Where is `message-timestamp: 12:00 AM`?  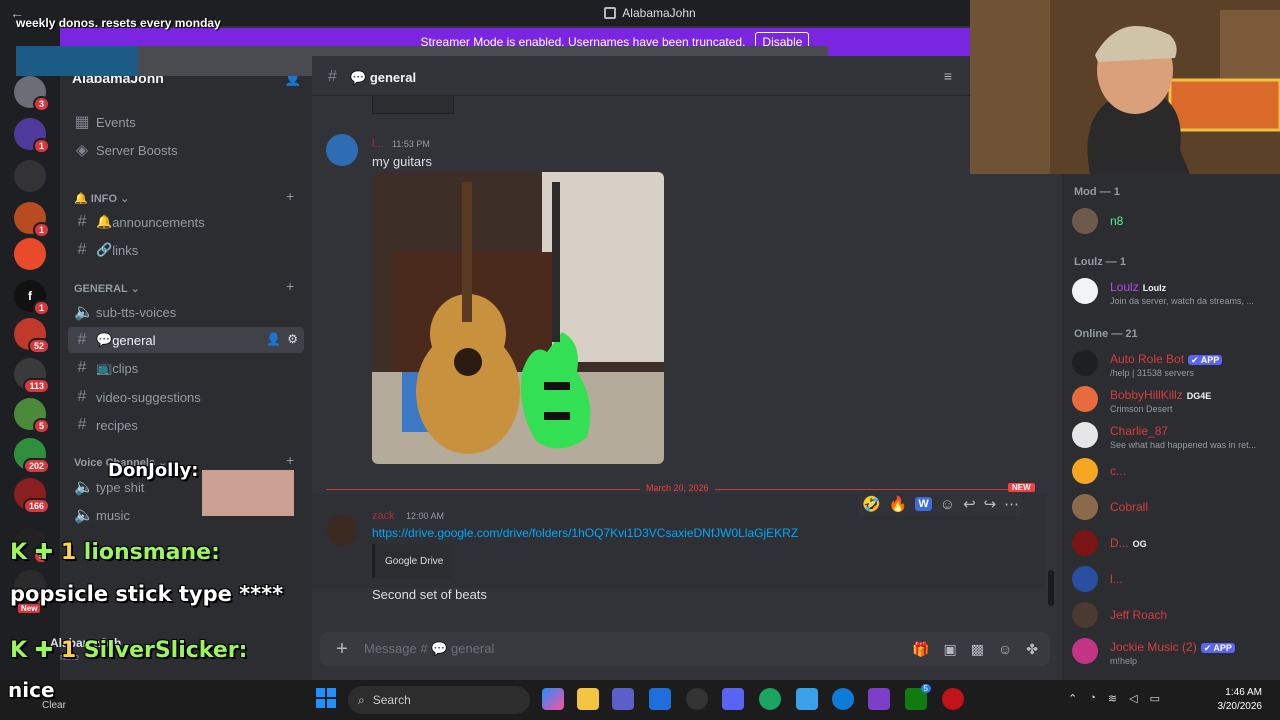
message-timestamp: 12:00 AM is located at coordinates (425, 516).